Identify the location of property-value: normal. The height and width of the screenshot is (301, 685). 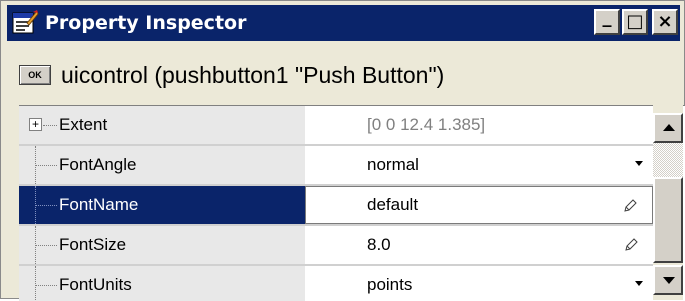
(393, 164).